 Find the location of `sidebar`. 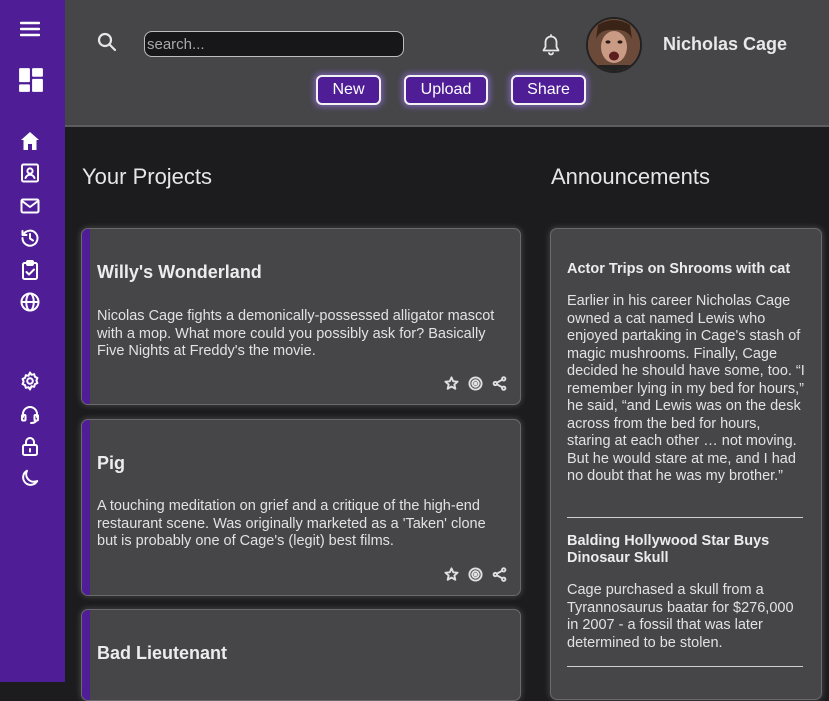

sidebar is located at coordinates (32, 341).